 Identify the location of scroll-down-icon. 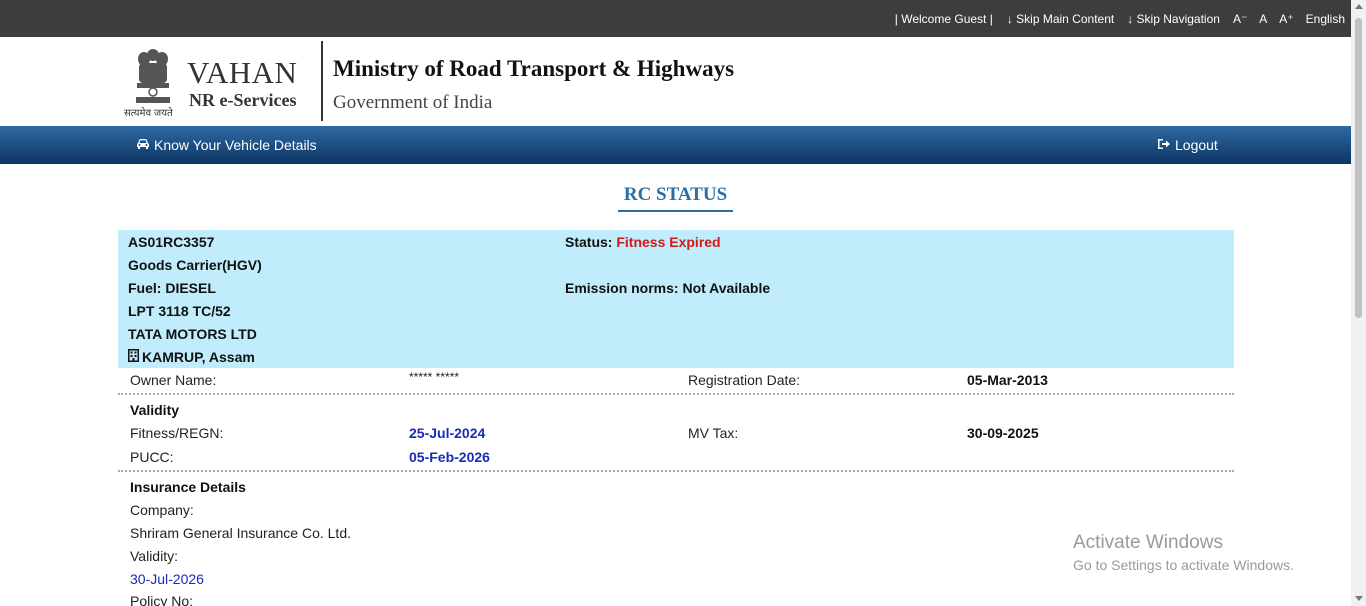
(1359, 598).